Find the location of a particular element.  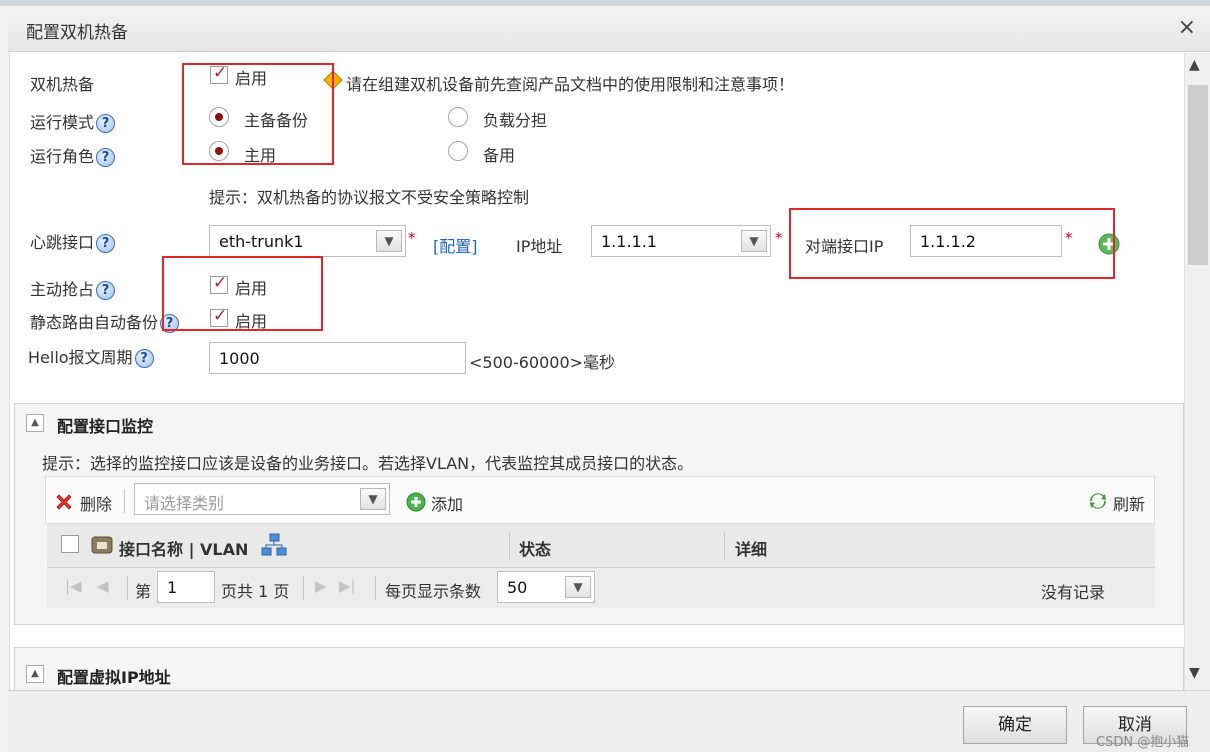

ok-button: 确定 is located at coordinates (1015, 725).